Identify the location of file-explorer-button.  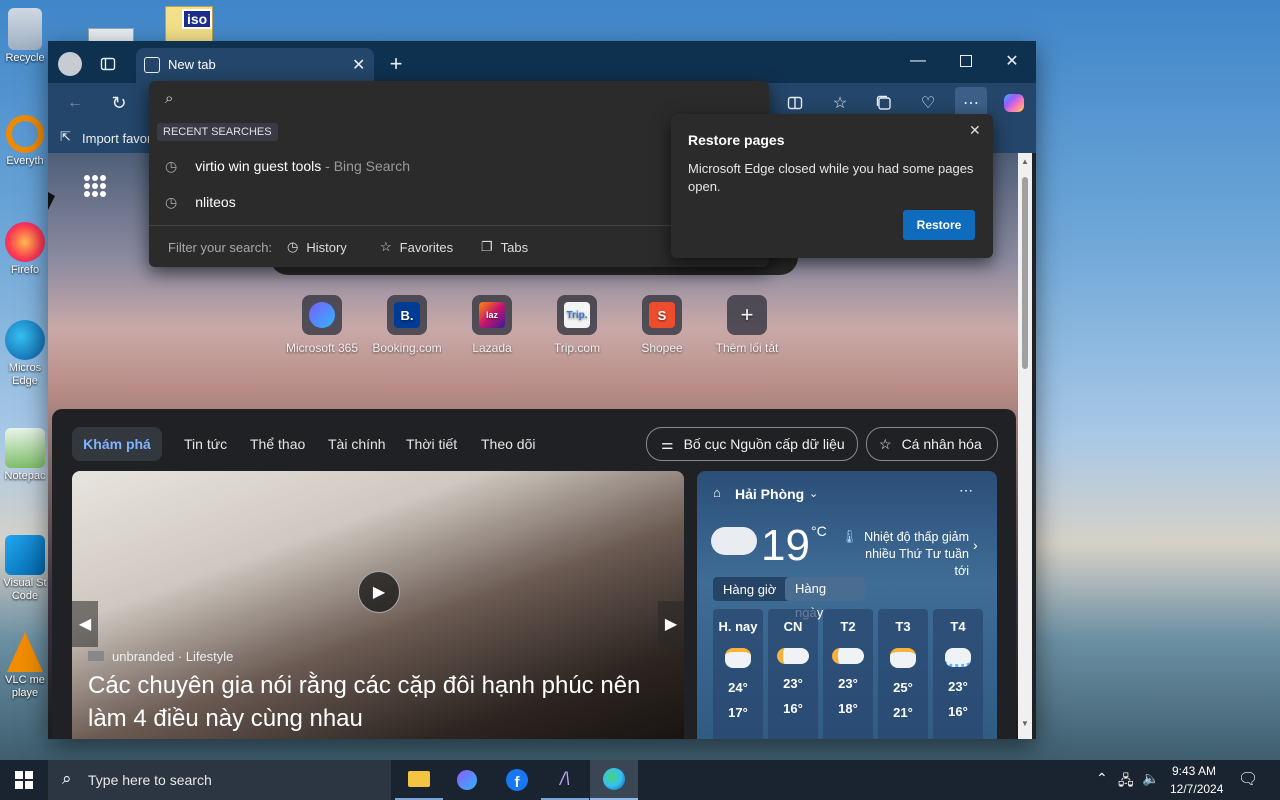
(419, 780).